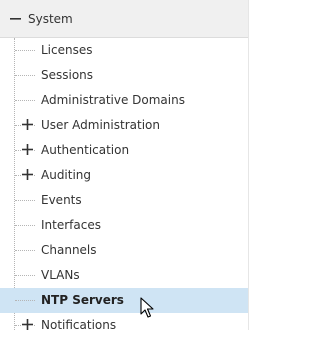  What do you see at coordinates (60, 275) in the screenshot?
I see `tree-item-label: VLANs` at bounding box center [60, 275].